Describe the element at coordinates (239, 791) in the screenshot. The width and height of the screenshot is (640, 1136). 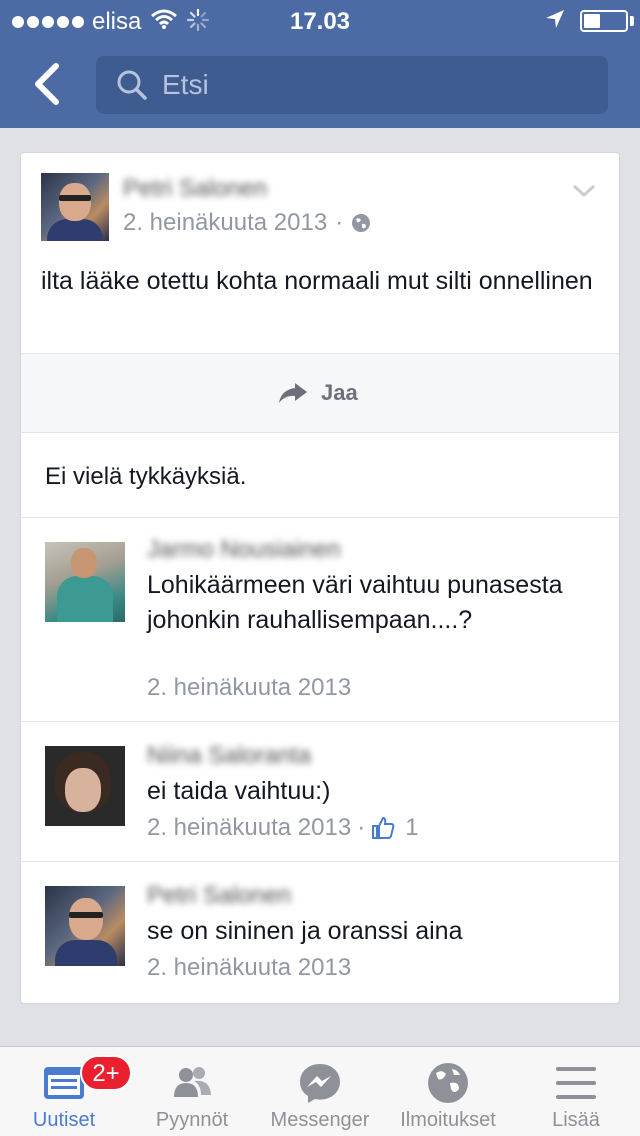
I see `comment-text: ei taida vaihtuu:)` at that location.